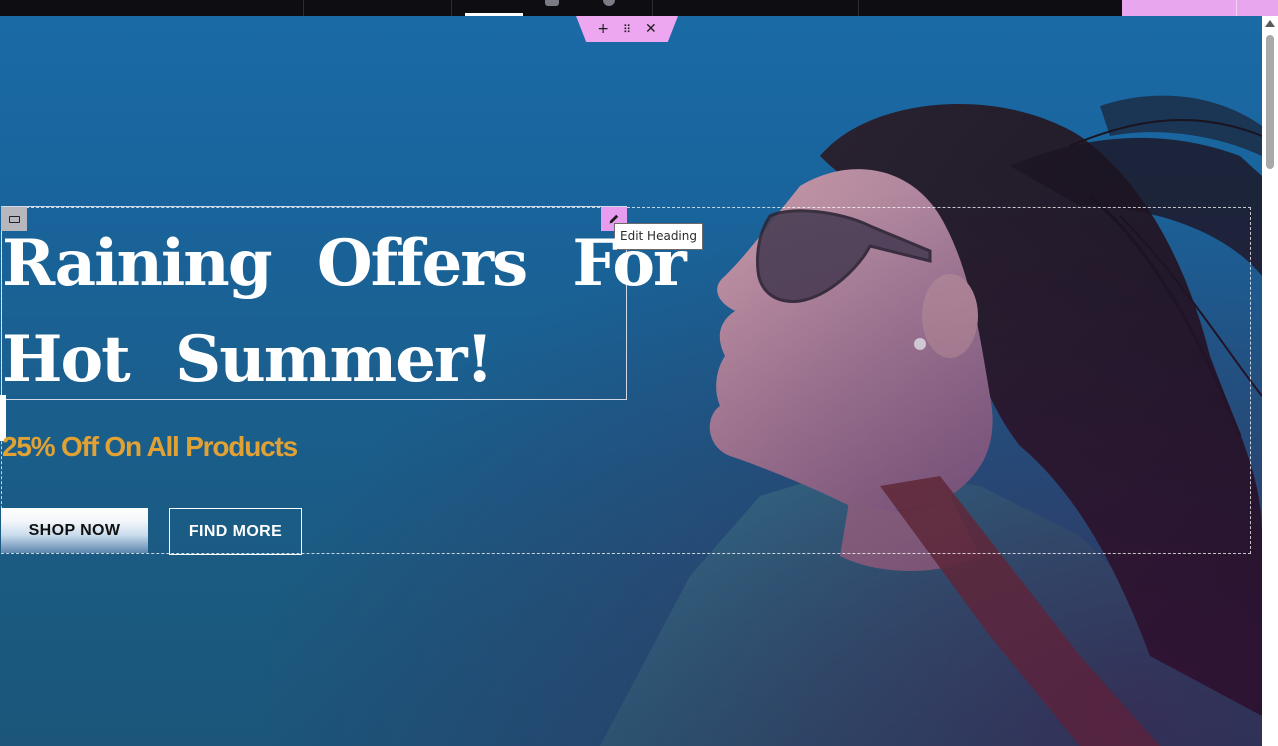 The height and width of the screenshot is (746, 1278). Describe the element at coordinates (150, 447) in the screenshot. I see `hero-subheading: 25% Off On All Products` at that location.